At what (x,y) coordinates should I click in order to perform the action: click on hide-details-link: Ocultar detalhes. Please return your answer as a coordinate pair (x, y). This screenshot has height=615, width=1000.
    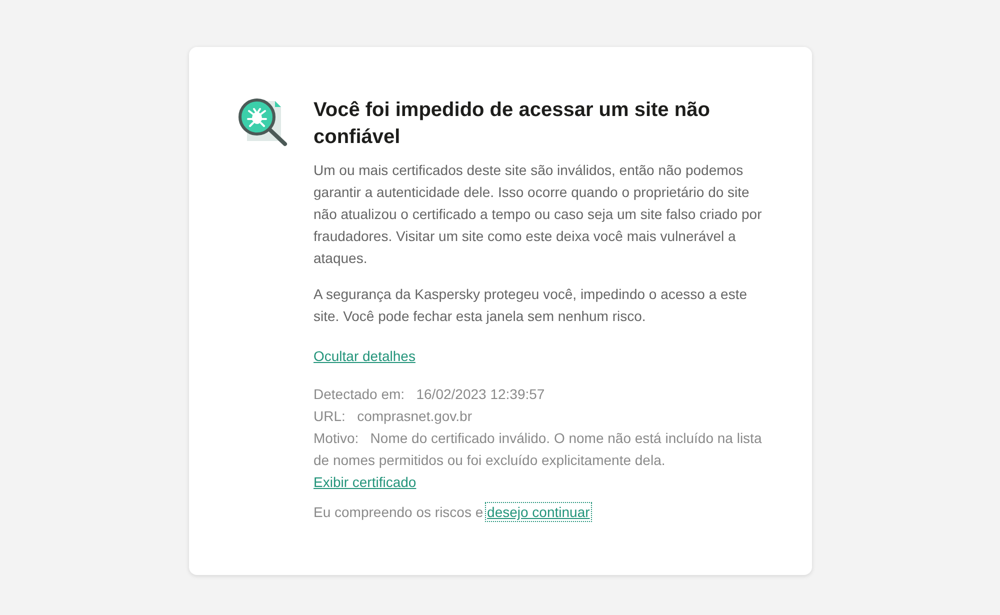
    Looking at the image, I should click on (365, 356).